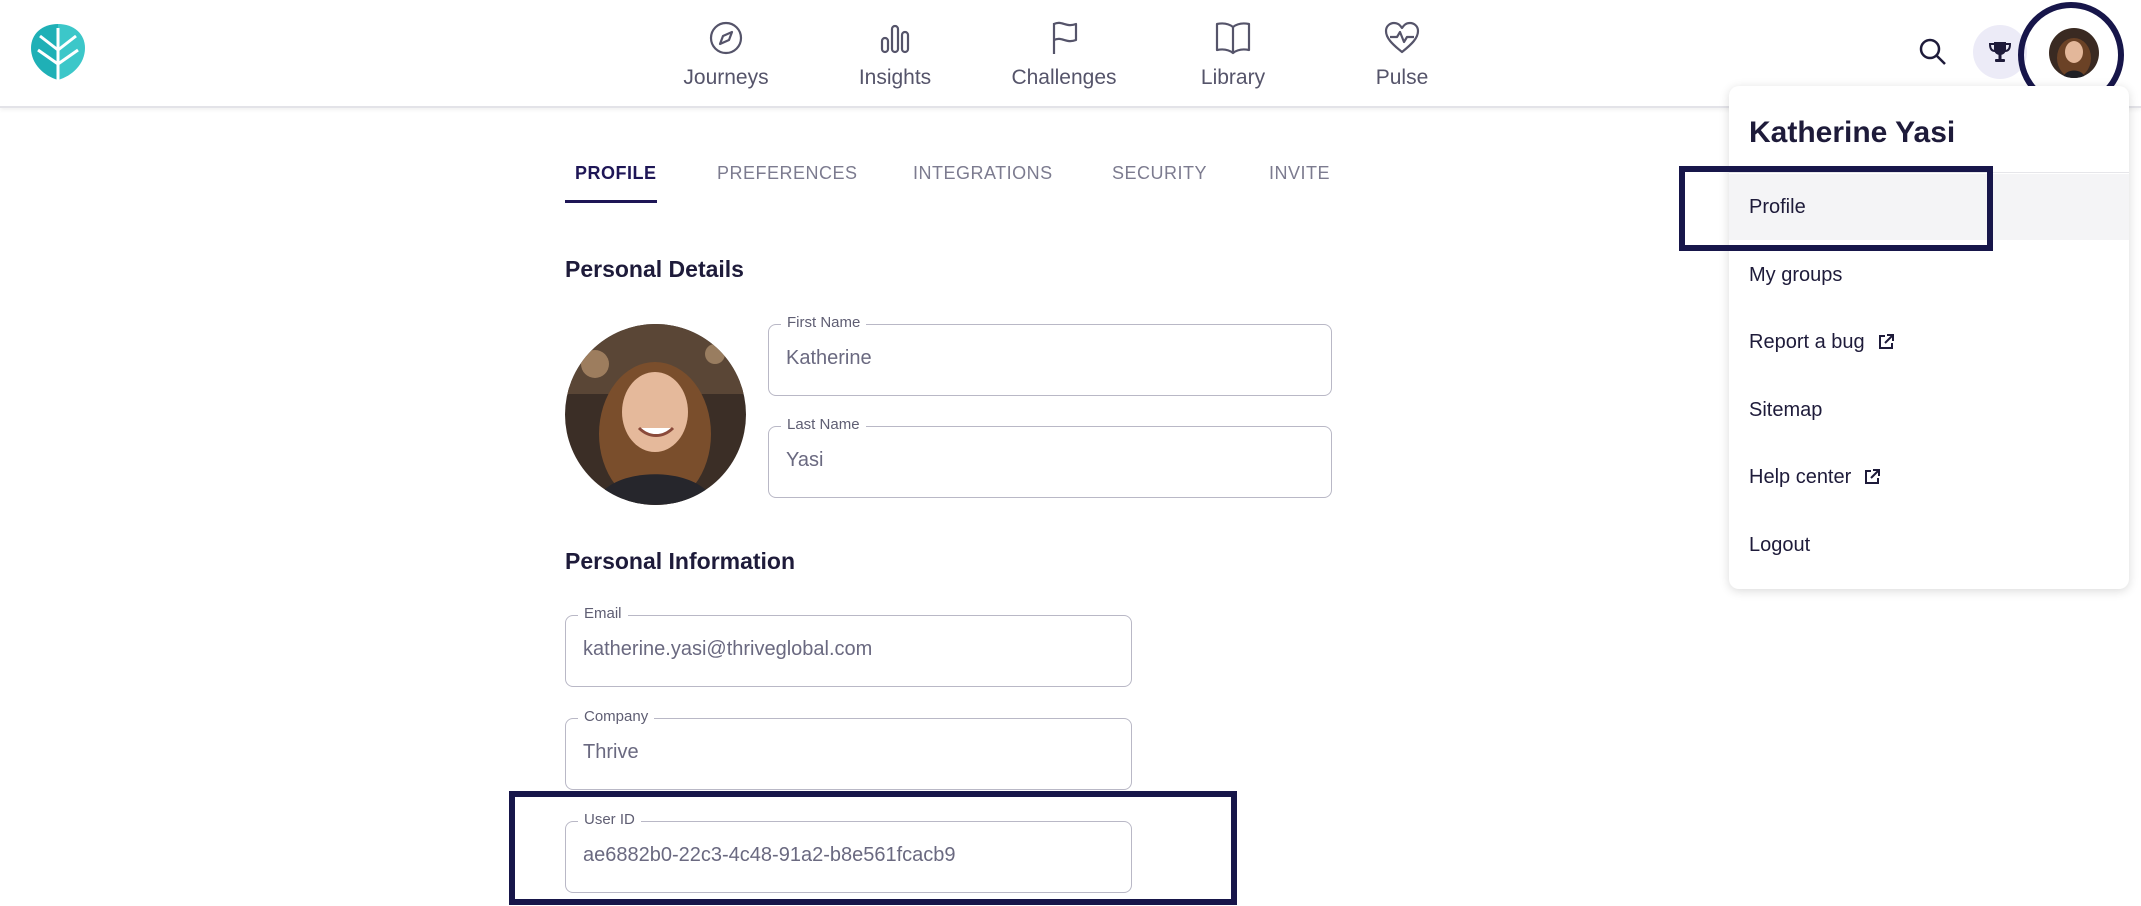 The height and width of the screenshot is (906, 2141). What do you see at coordinates (1402, 77) in the screenshot?
I see `nav-pulse-label: Pulse` at bounding box center [1402, 77].